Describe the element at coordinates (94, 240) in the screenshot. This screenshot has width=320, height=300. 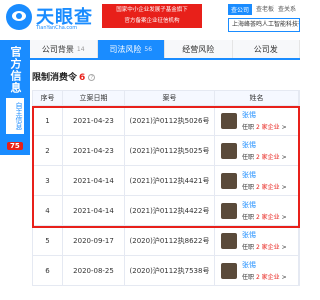
I see `row-date: 2020-09-17` at that location.